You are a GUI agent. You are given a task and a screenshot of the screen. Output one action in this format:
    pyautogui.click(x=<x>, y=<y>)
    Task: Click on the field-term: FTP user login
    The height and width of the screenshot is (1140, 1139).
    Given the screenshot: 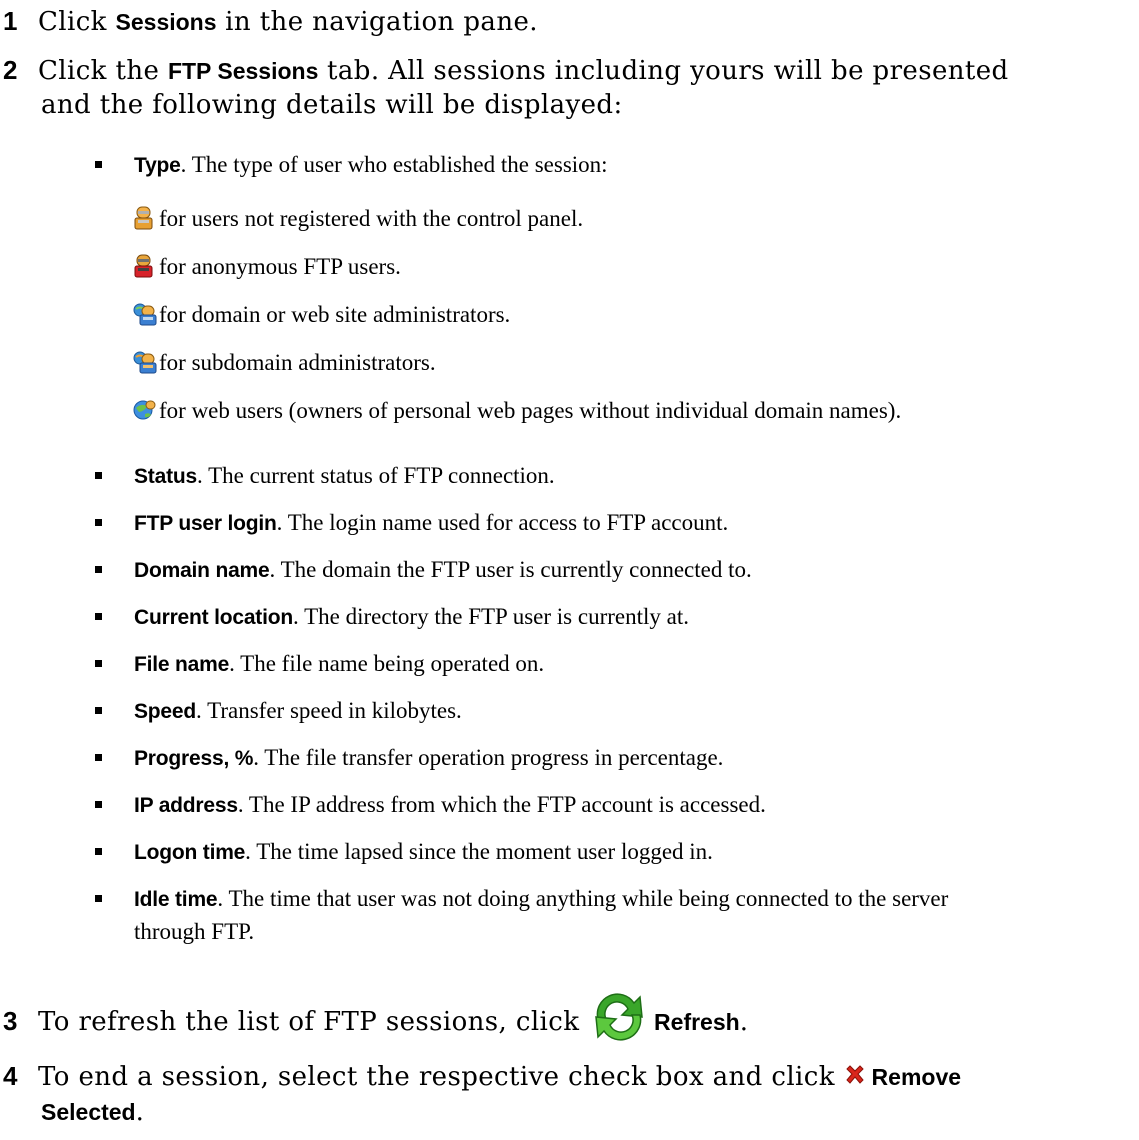 What is the action you would take?
    pyautogui.click(x=205, y=523)
    